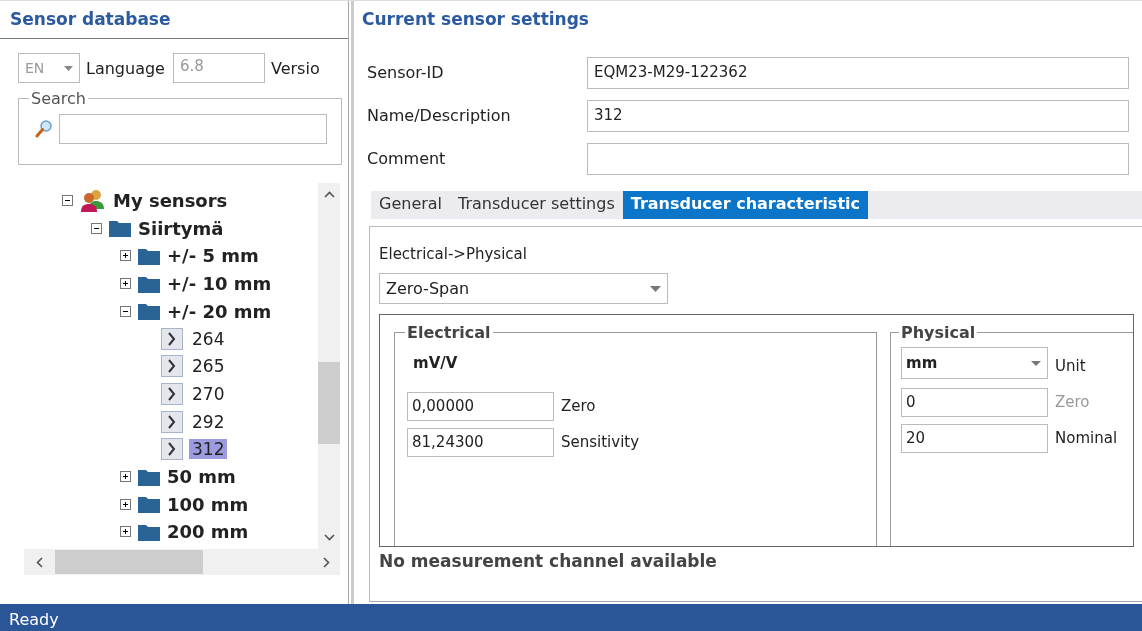  I want to click on group-legend: Physical, so click(938, 332).